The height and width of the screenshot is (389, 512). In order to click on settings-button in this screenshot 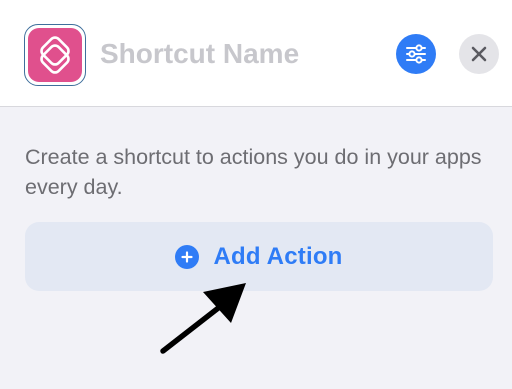, I will do `click(416, 54)`.